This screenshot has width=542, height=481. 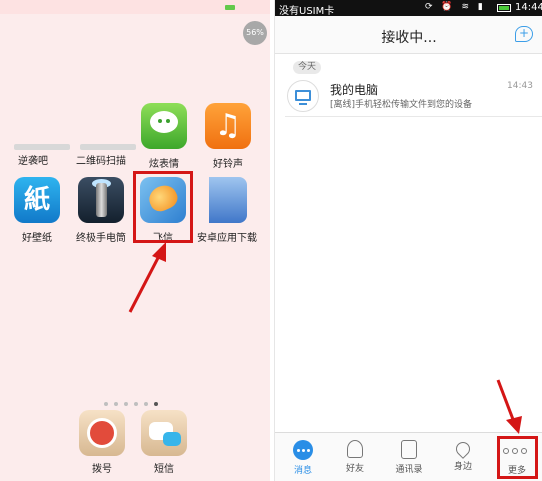 I want to click on app-label: 拨号, so click(x=102, y=469).